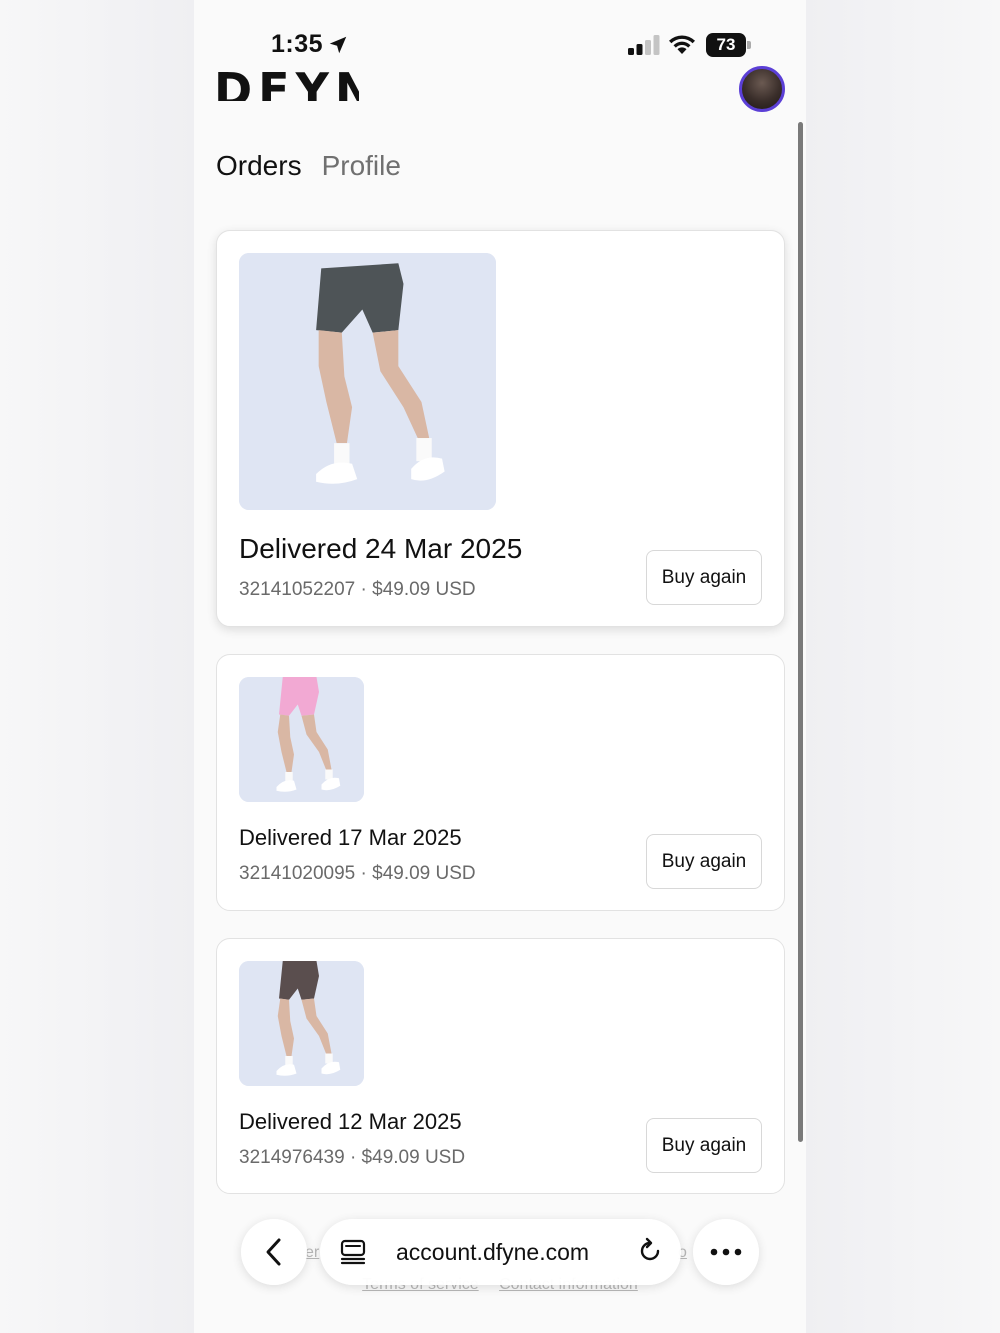 The image size is (1000, 1333). What do you see at coordinates (644, 45) in the screenshot?
I see `cellular-signal-icon` at bounding box center [644, 45].